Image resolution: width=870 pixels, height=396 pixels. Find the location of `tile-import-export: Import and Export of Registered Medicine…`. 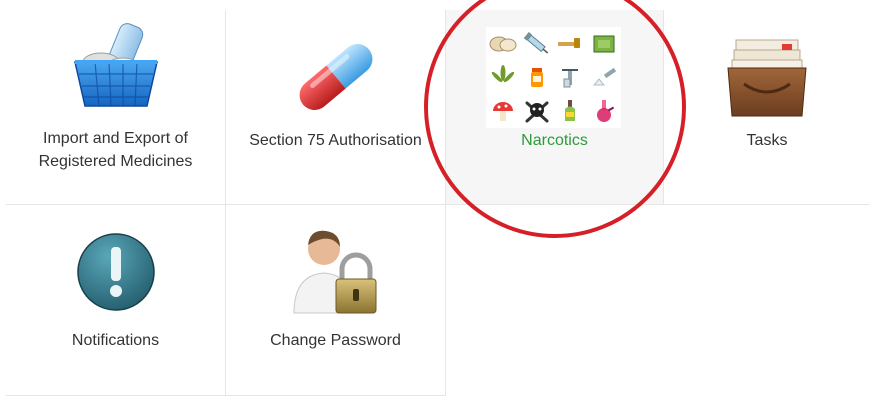

tile-import-export: Import and Export of Registered Medicine… is located at coordinates (116, 107).